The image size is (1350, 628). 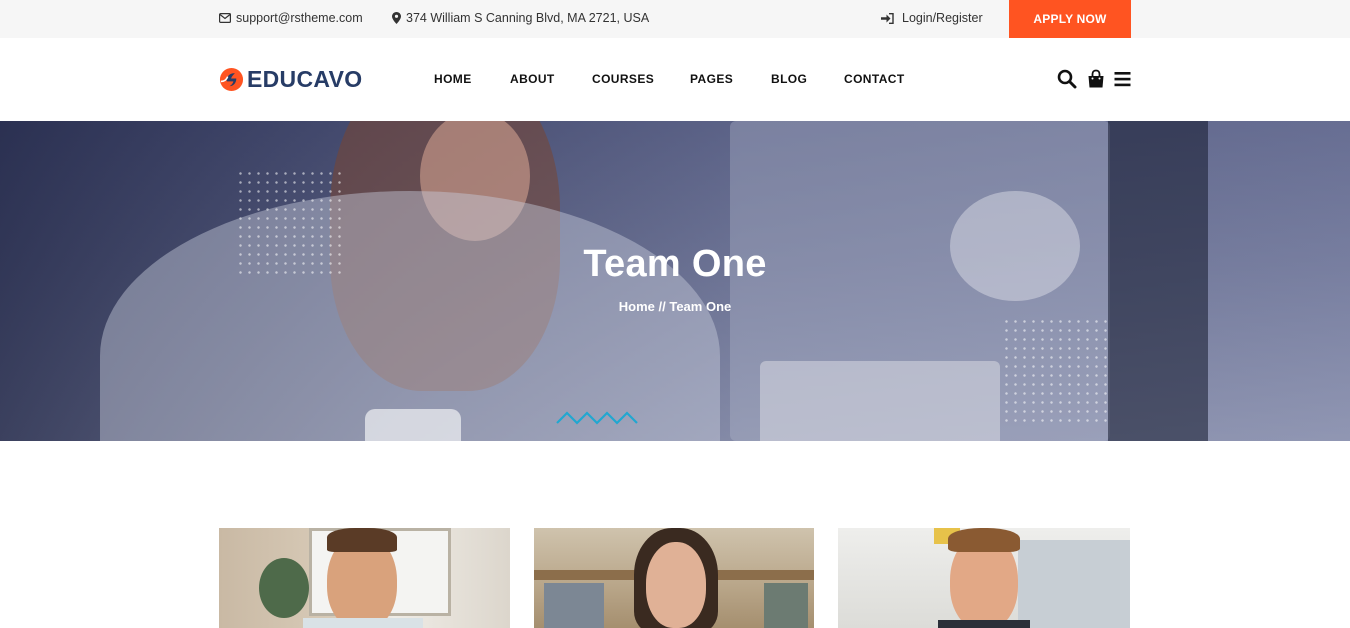 I want to click on nav-blog: BLOG, so click(x=789, y=79).